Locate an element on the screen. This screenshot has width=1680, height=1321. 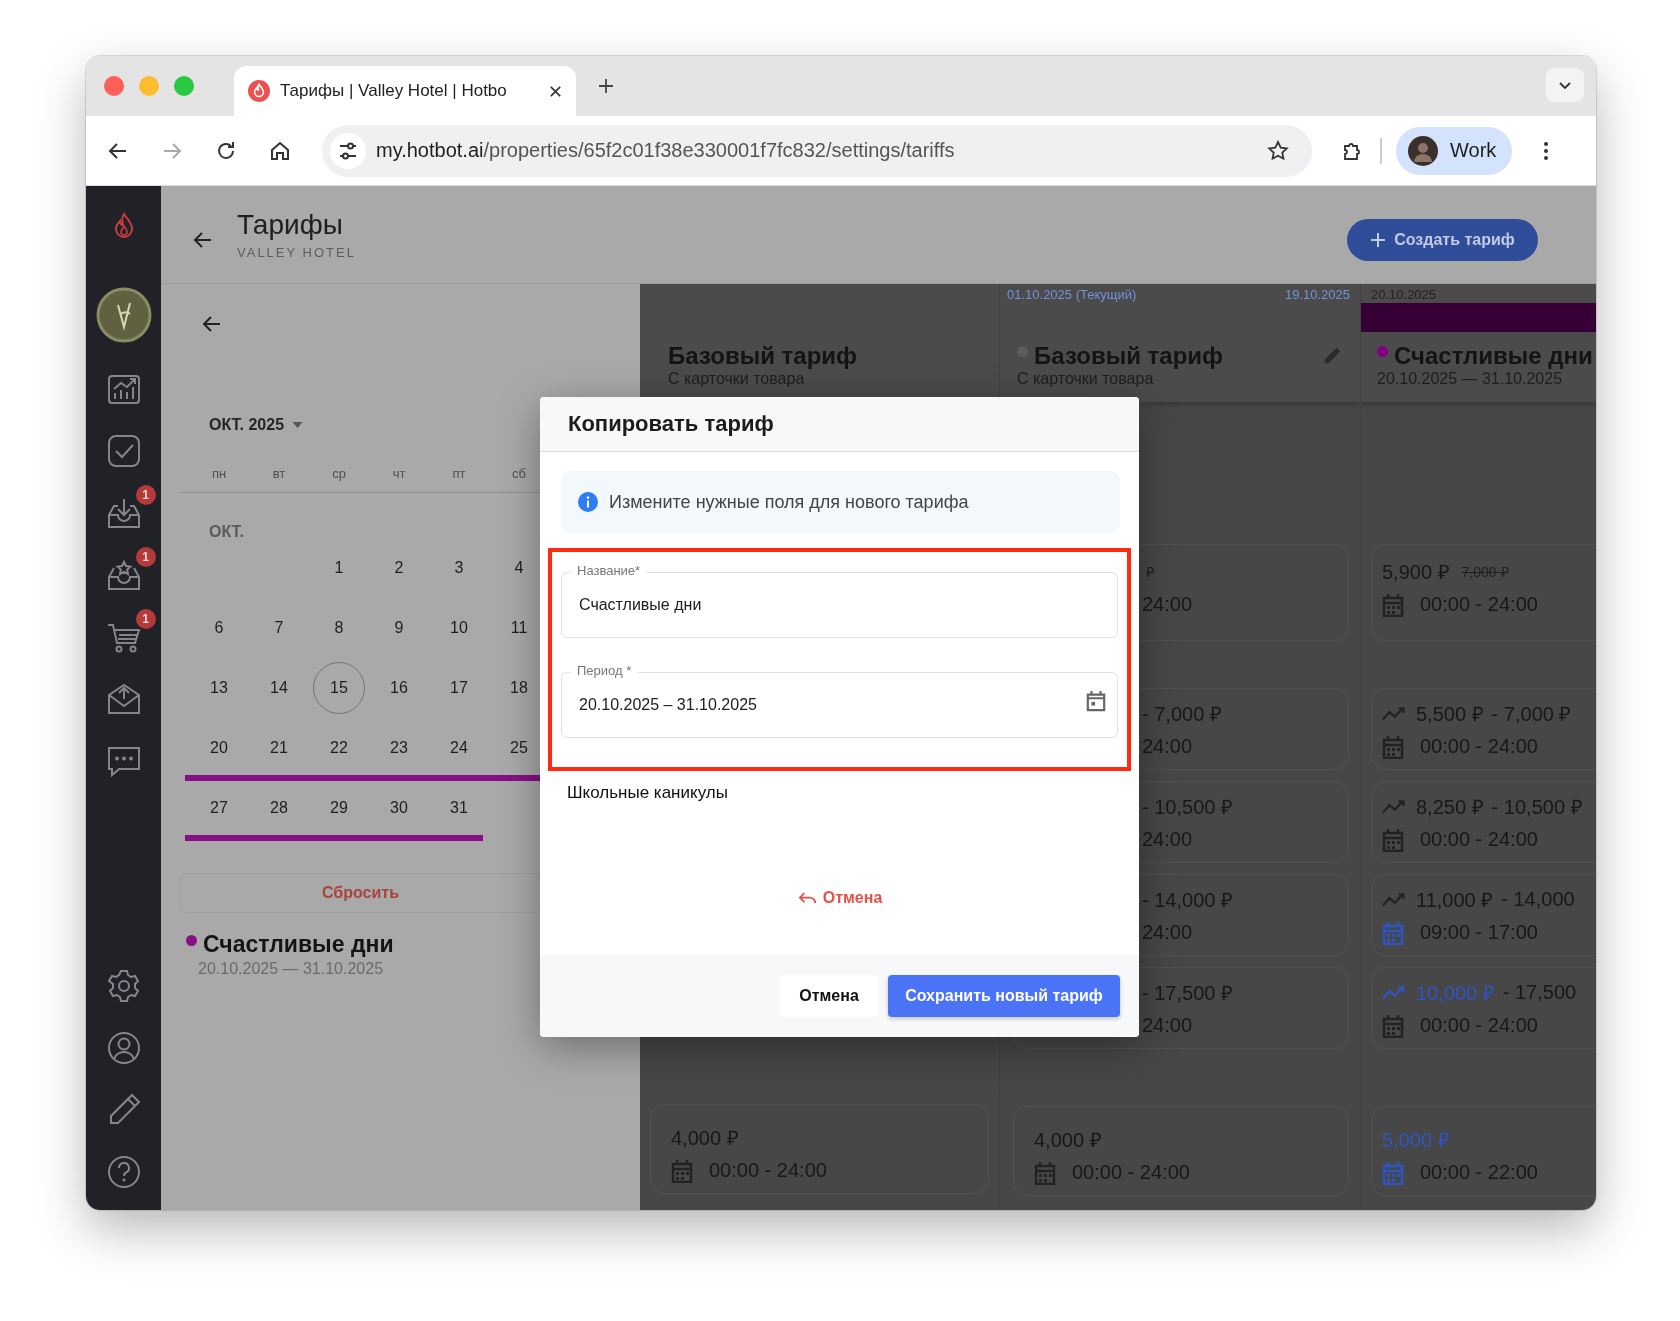
month-picker: ОКТ. 2025 is located at coordinates (256, 425).